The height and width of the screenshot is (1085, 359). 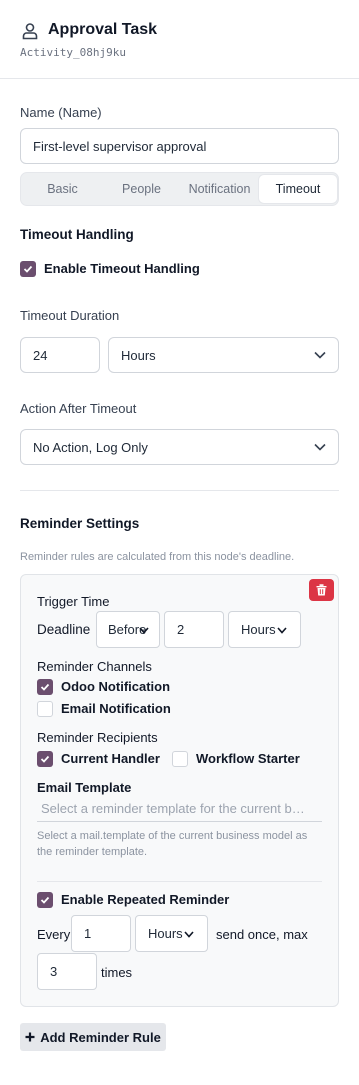 What do you see at coordinates (128, 629) in the screenshot?
I see `before-after-select: Before` at bounding box center [128, 629].